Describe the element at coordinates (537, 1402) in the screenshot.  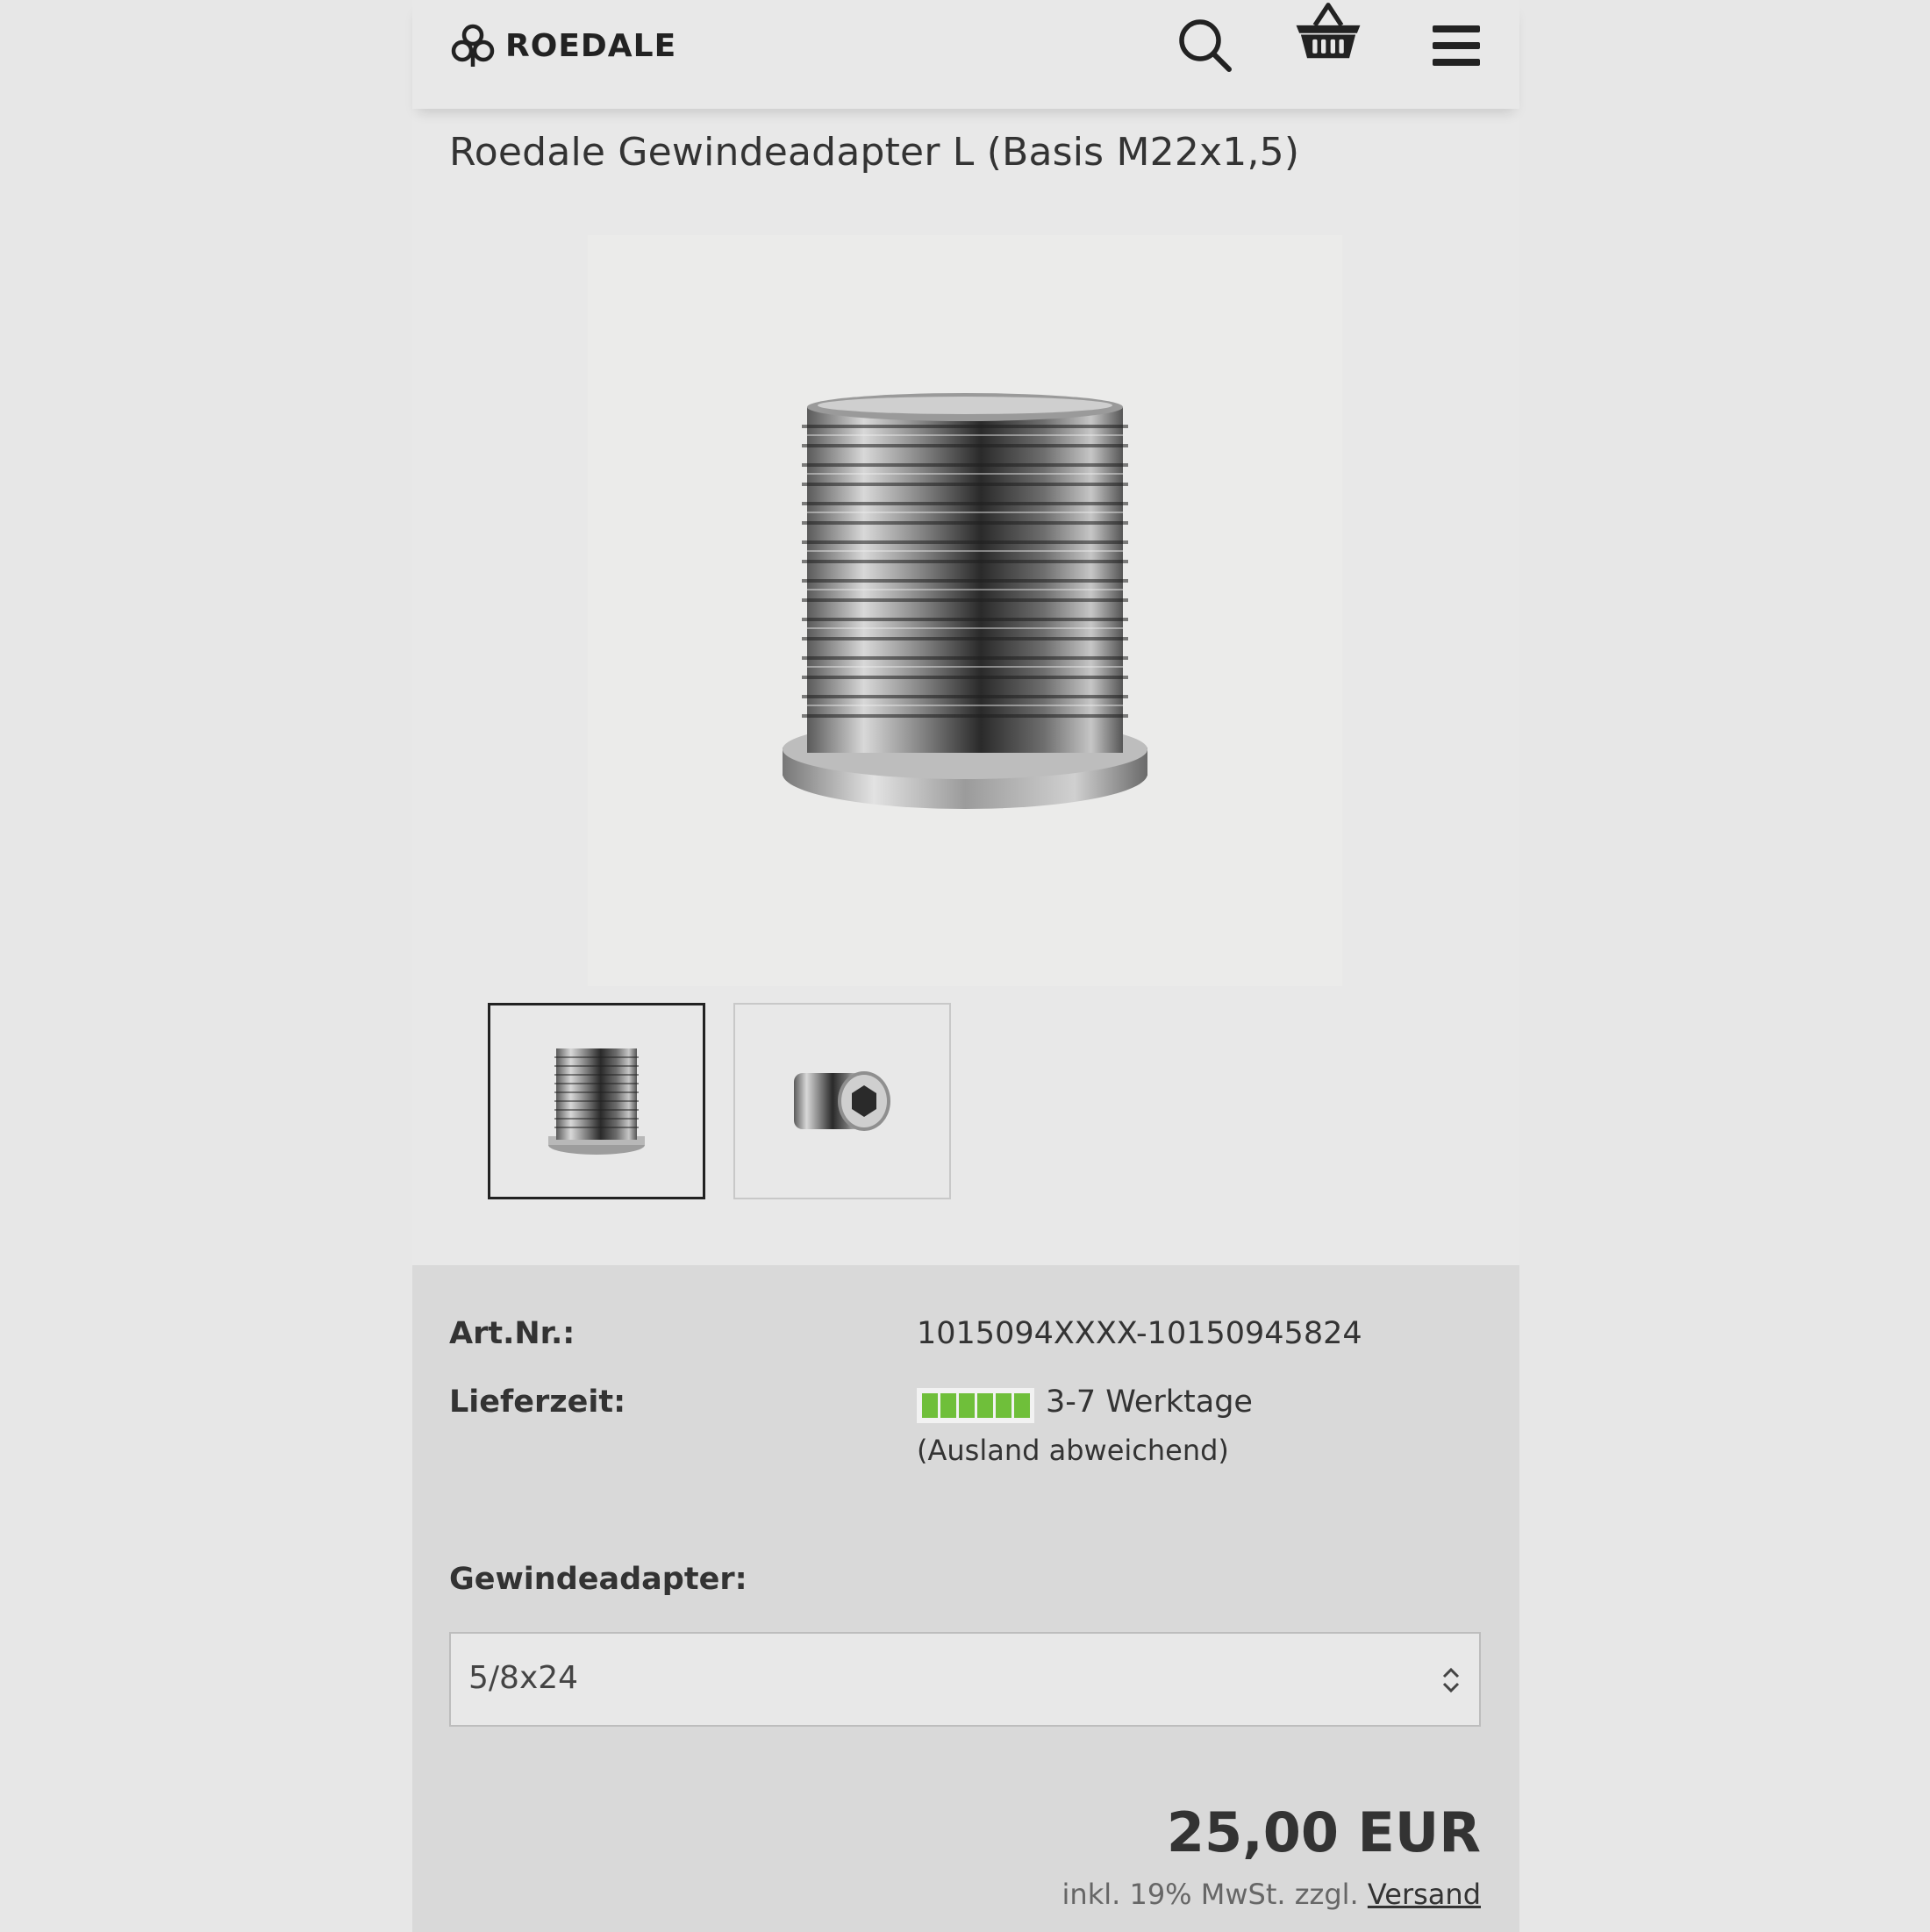
I see `delivery-time-label: Lieferzeit:` at that location.